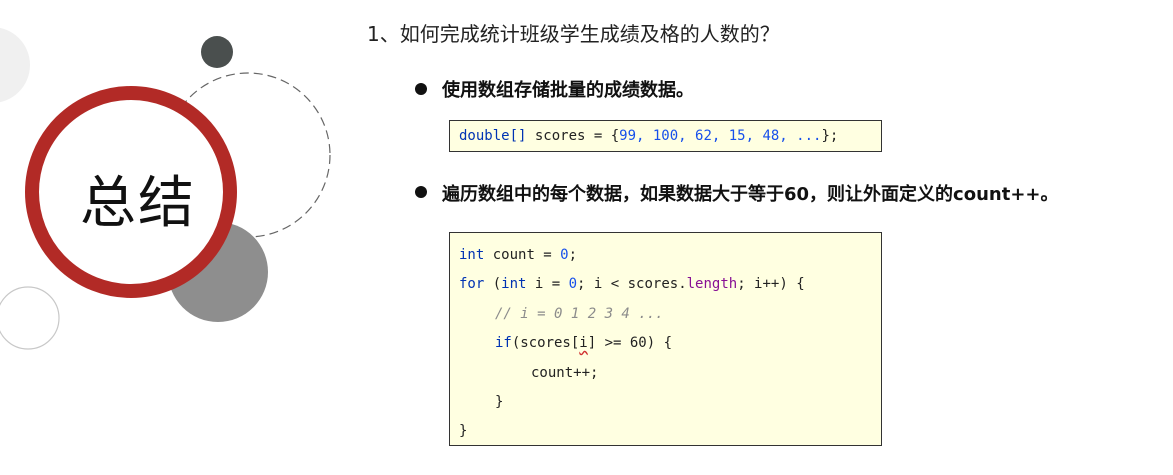  I want to click on code-property: length, so click(712, 284).